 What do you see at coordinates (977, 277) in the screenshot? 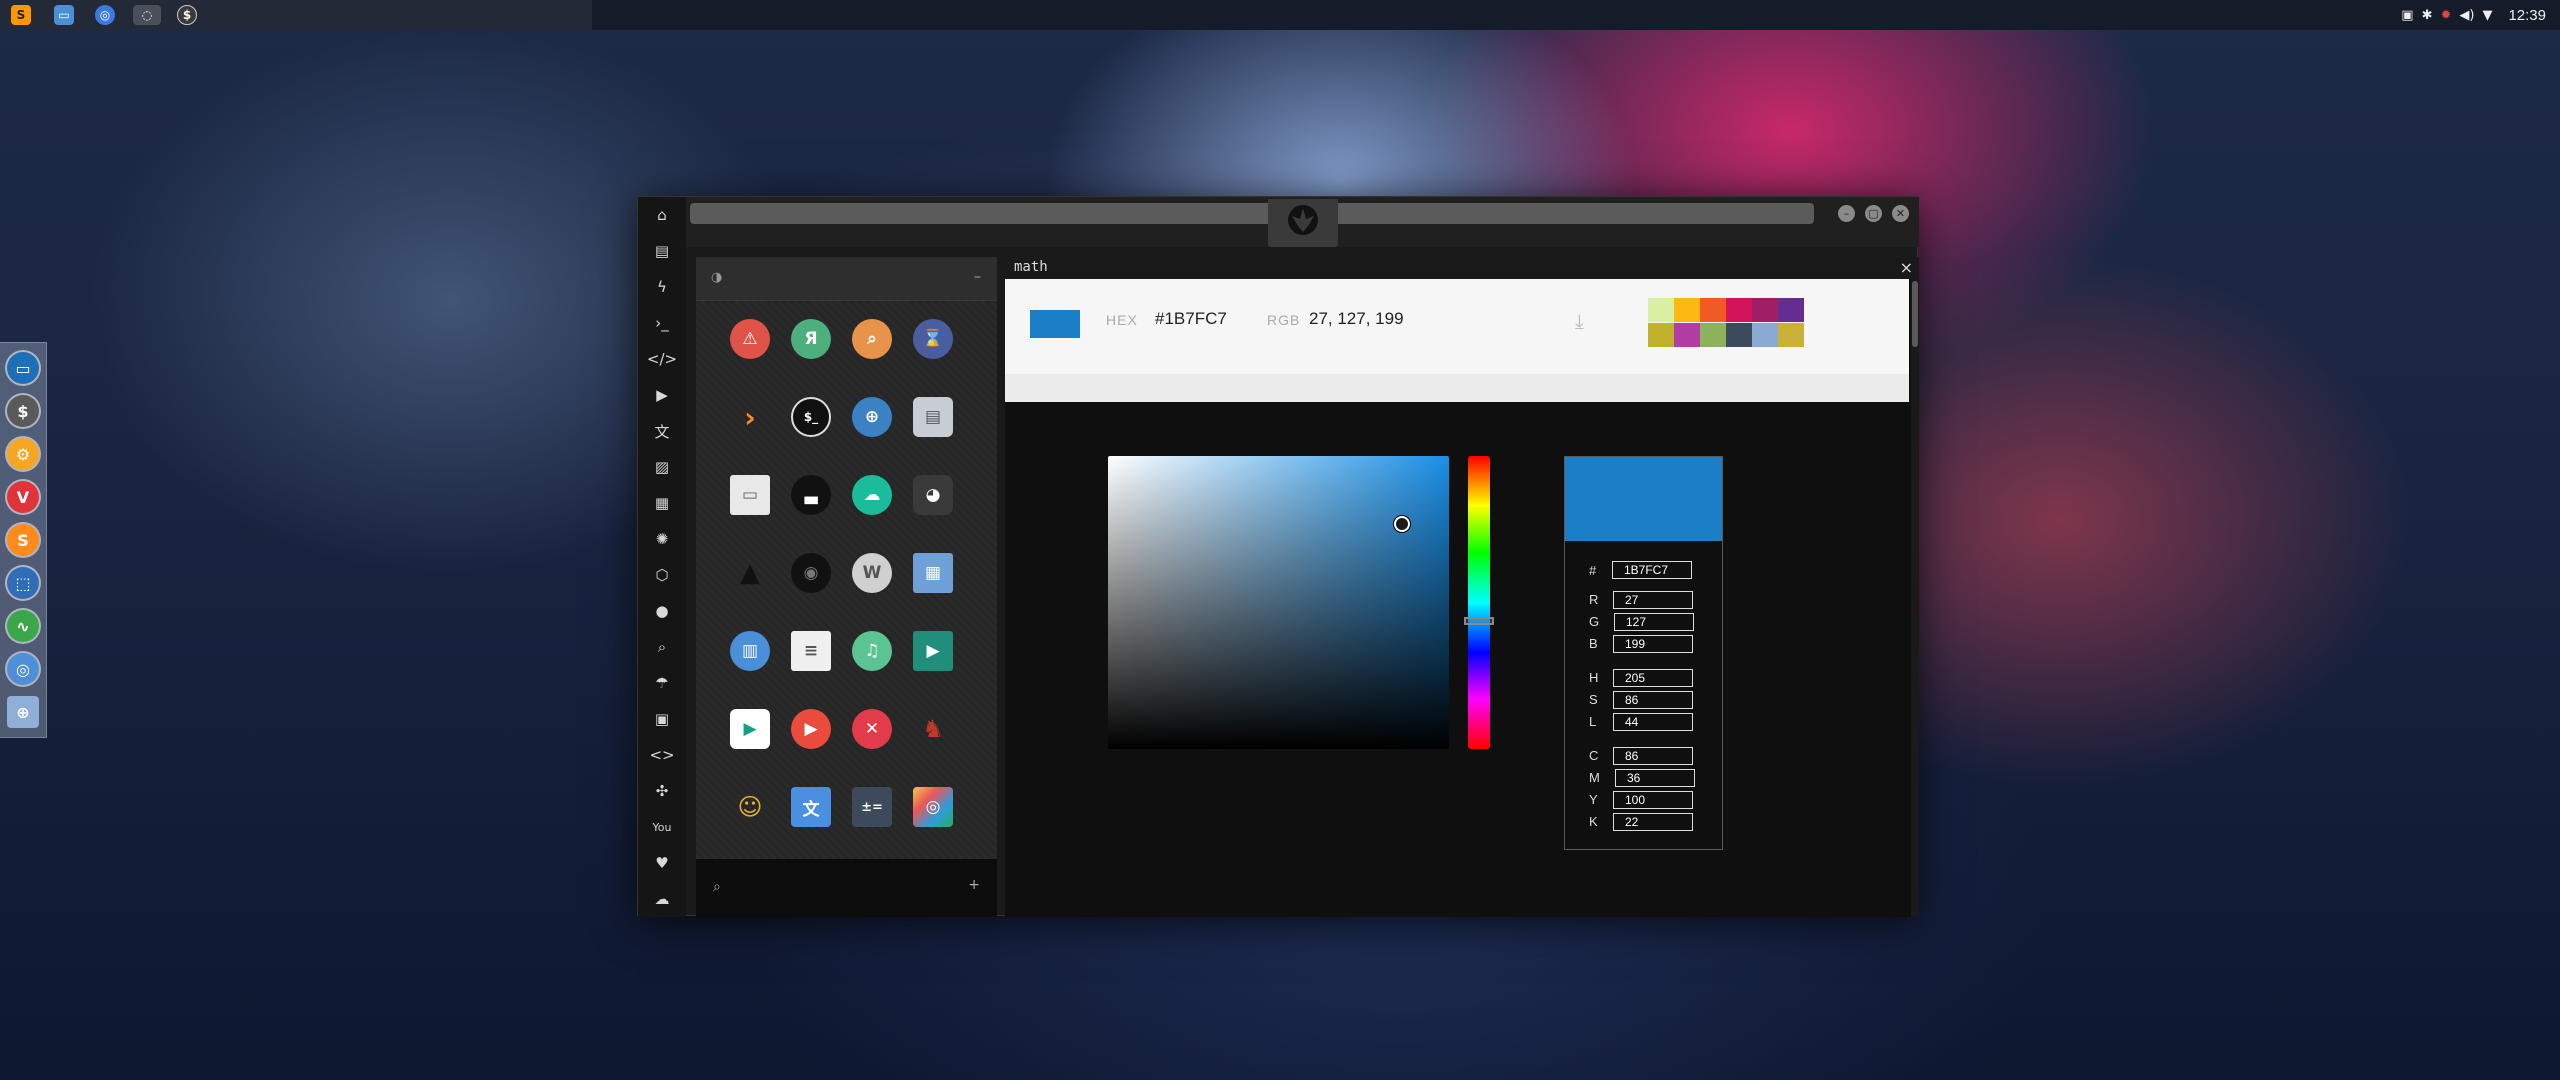
I see `collapse-button: –` at bounding box center [977, 277].